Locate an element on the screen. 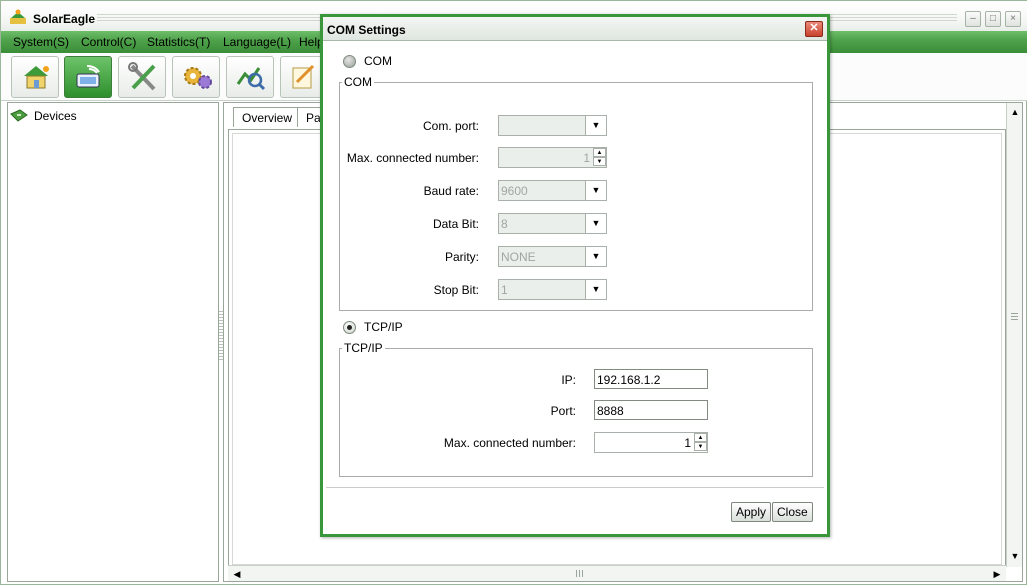 The image size is (1027, 585). device-chip-icon is located at coordinates (19, 115).